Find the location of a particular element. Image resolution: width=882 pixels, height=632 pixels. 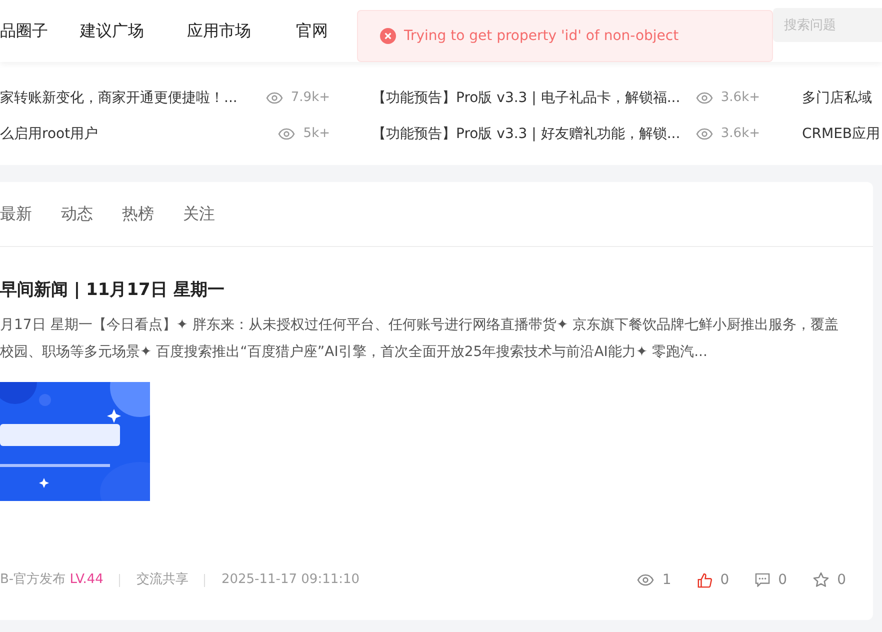

error-icon is located at coordinates (388, 36).